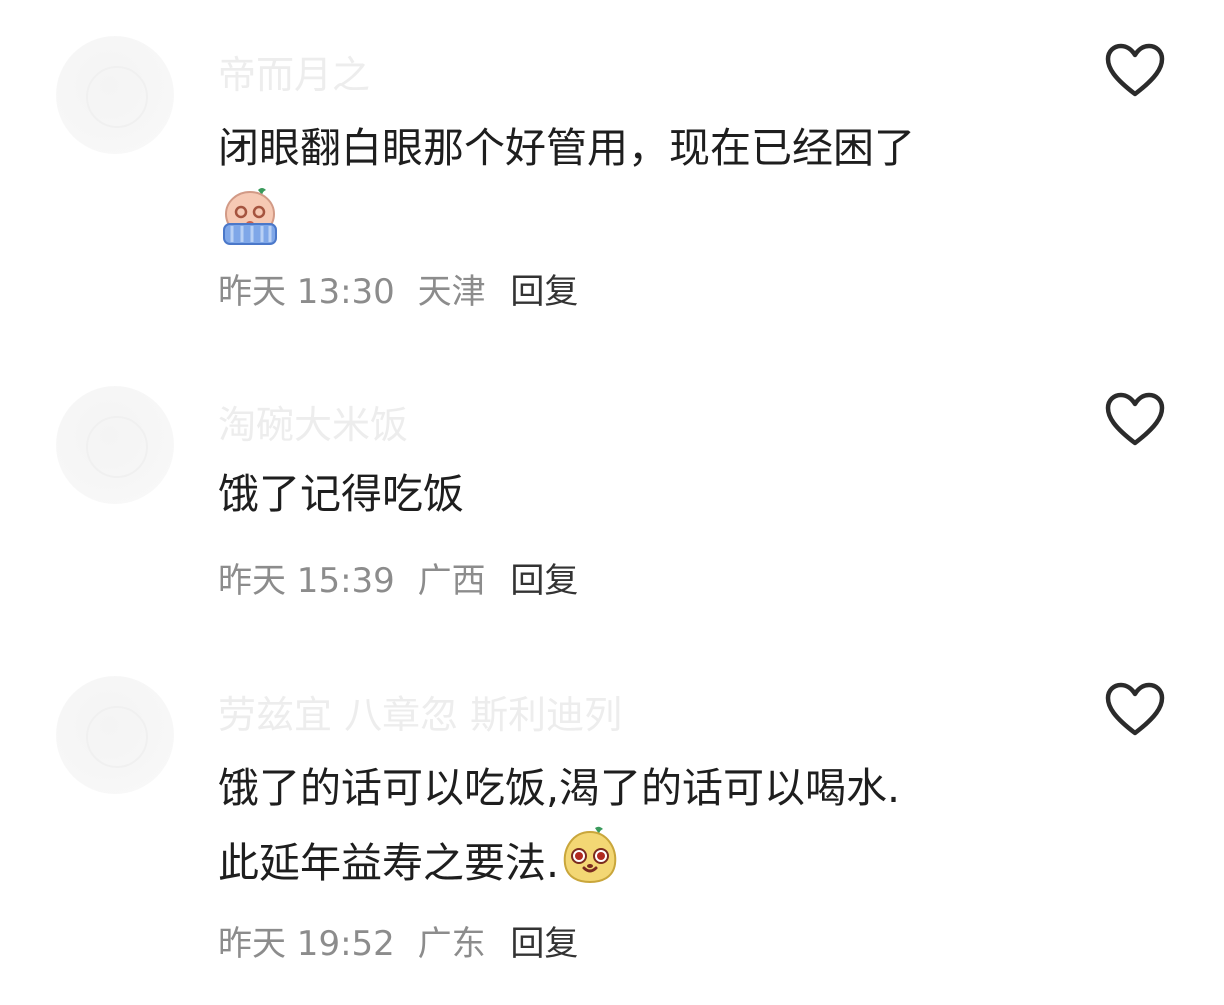 The width and height of the screenshot is (1224, 1005). I want to click on comment-location: 广西, so click(451, 581).